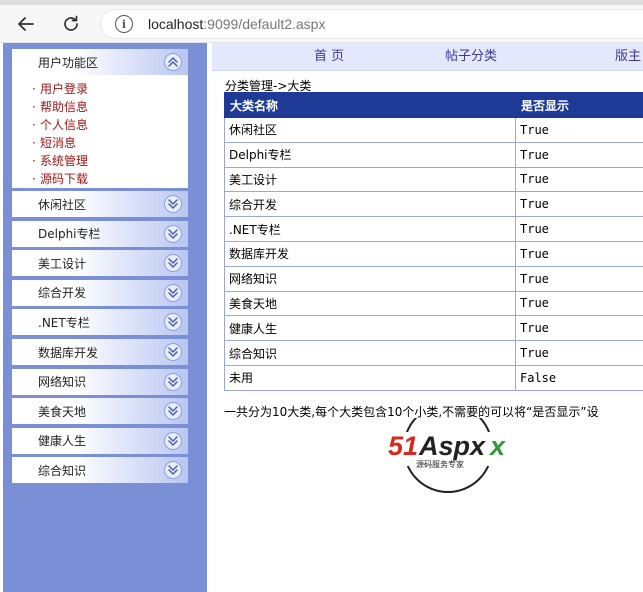  I want to click on table-row: 健康人生 True, so click(433, 328).